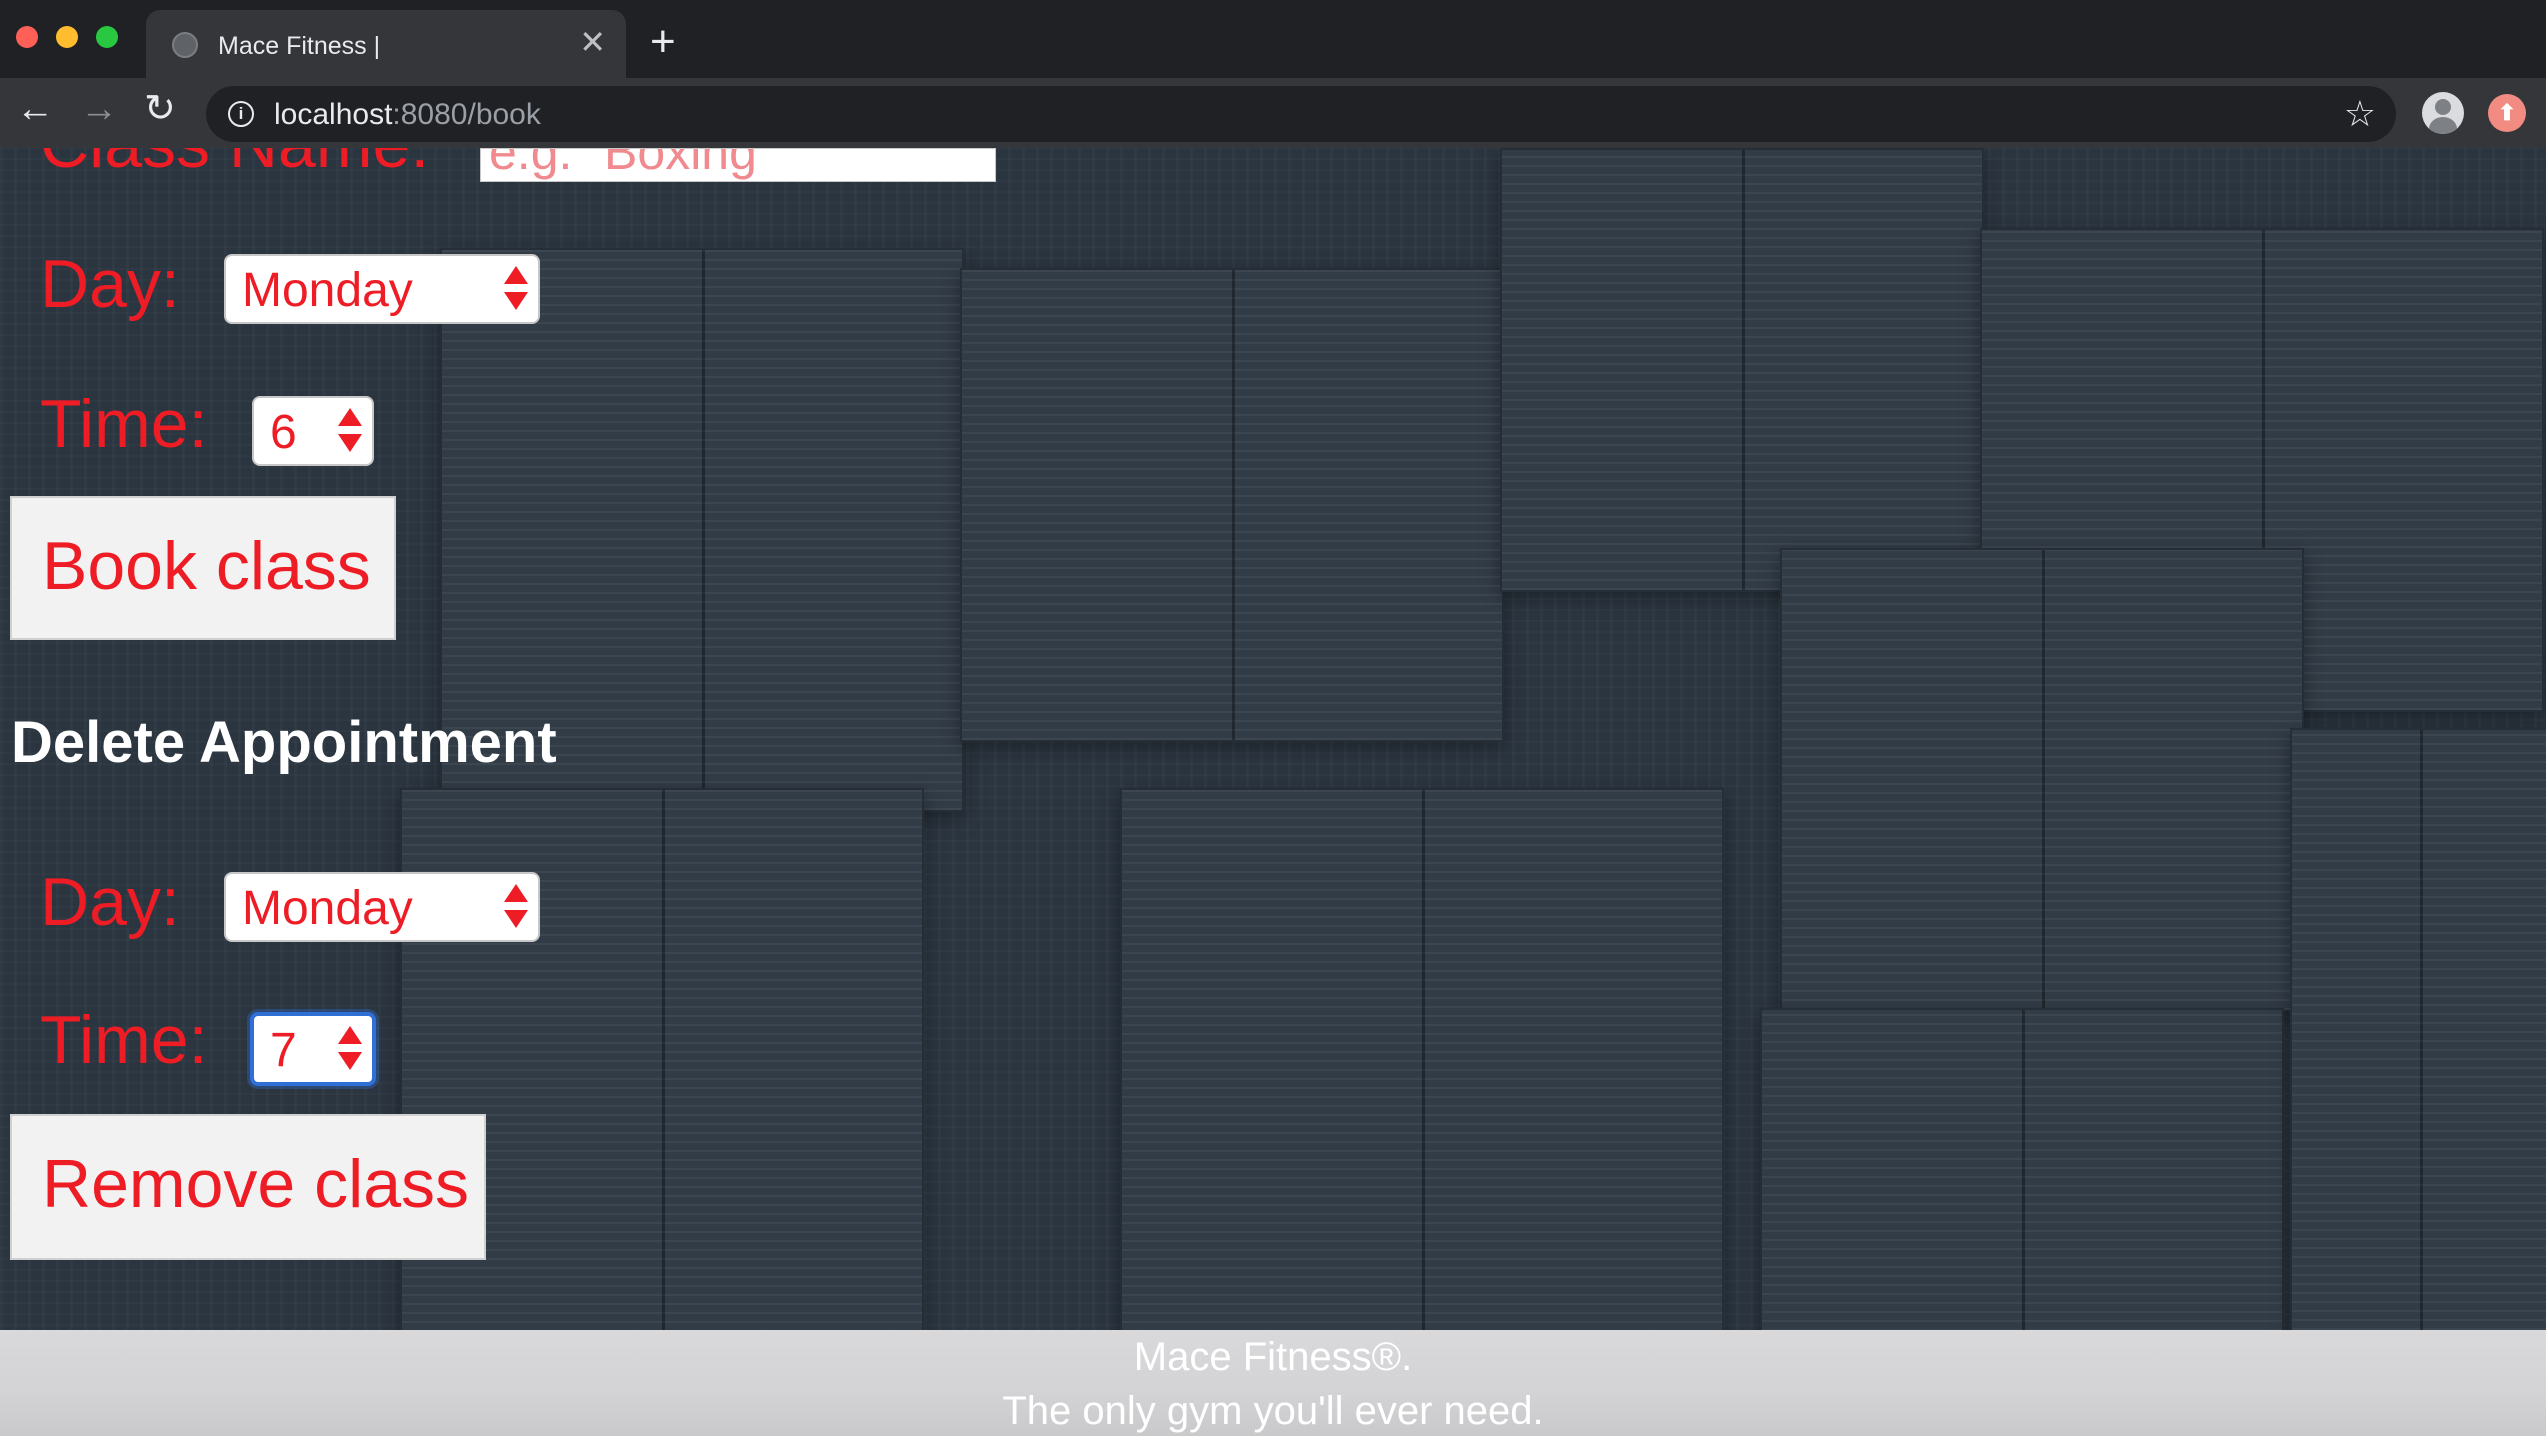 The image size is (2546, 1436). I want to click on address-bar: i localhost:8080/book ☆, so click(1301, 114).